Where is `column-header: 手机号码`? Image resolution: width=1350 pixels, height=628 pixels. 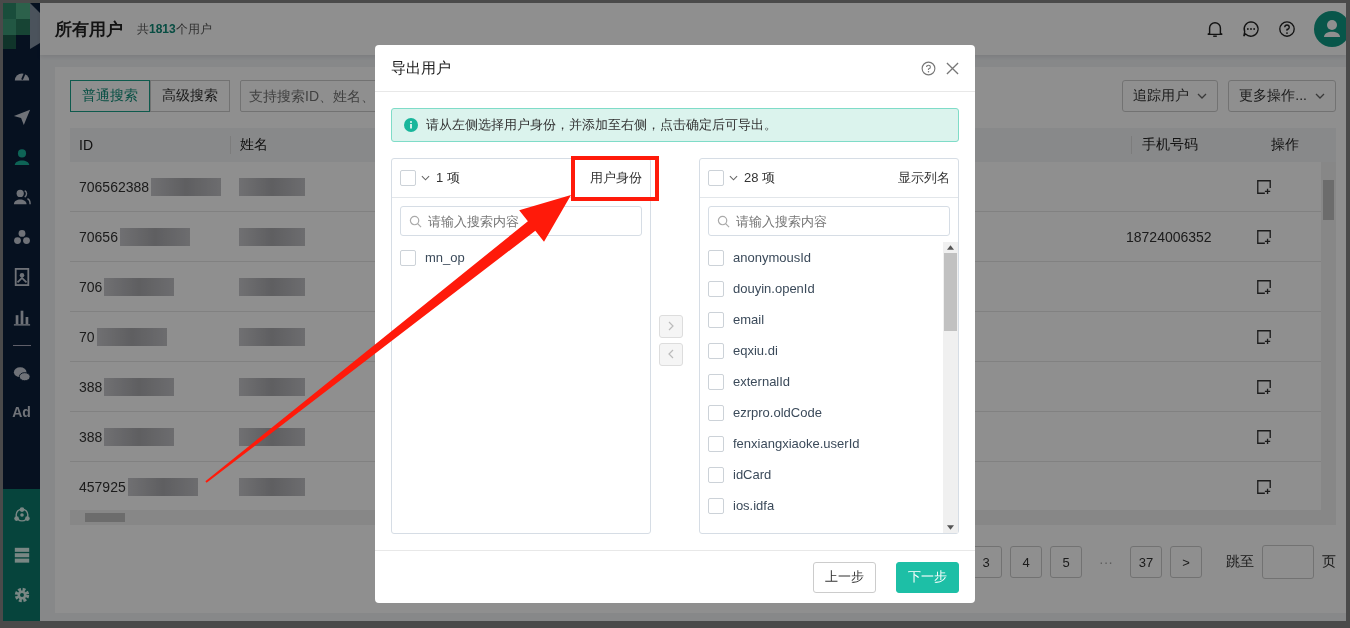 column-header: 手机号码 is located at coordinates (1196, 145).